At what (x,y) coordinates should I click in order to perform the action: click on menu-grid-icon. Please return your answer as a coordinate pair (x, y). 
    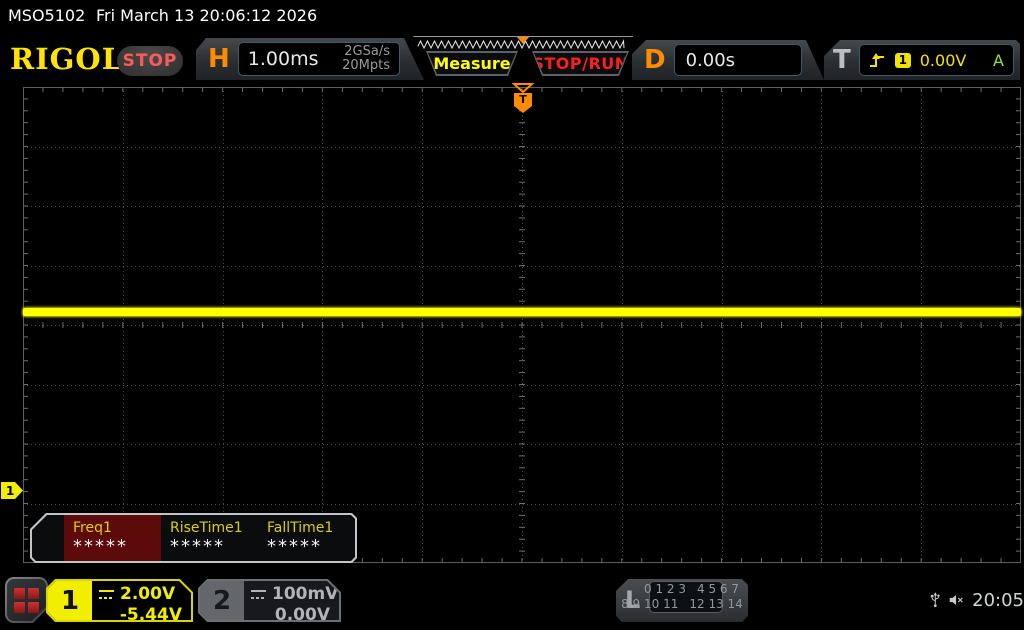
    Looking at the image, I should click on (26, 600).